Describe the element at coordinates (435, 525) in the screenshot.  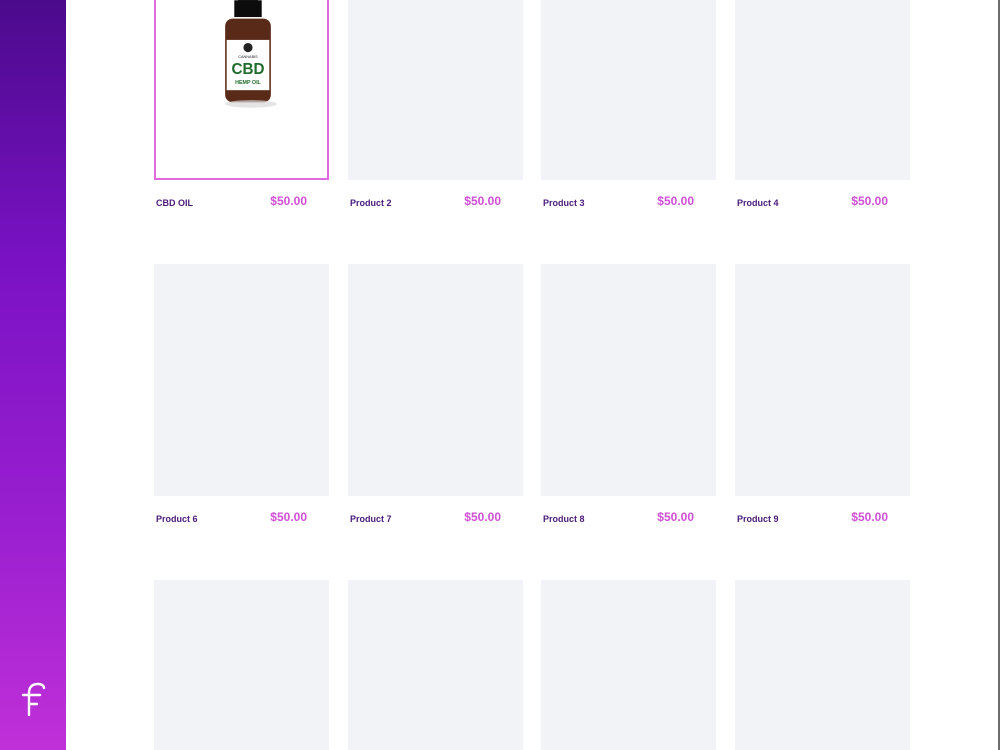
I see `product-meta: Product 7 $50.00` at that location.